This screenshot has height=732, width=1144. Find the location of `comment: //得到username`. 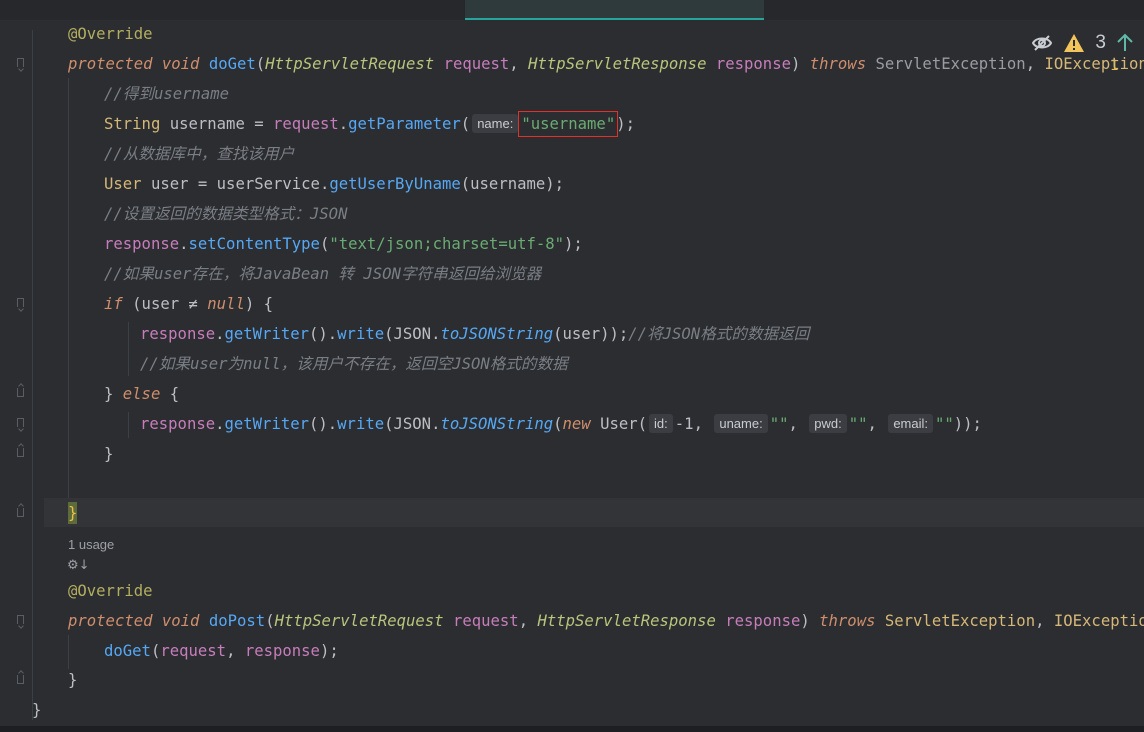

comment: //得到username is located at coordinates (167, 94).